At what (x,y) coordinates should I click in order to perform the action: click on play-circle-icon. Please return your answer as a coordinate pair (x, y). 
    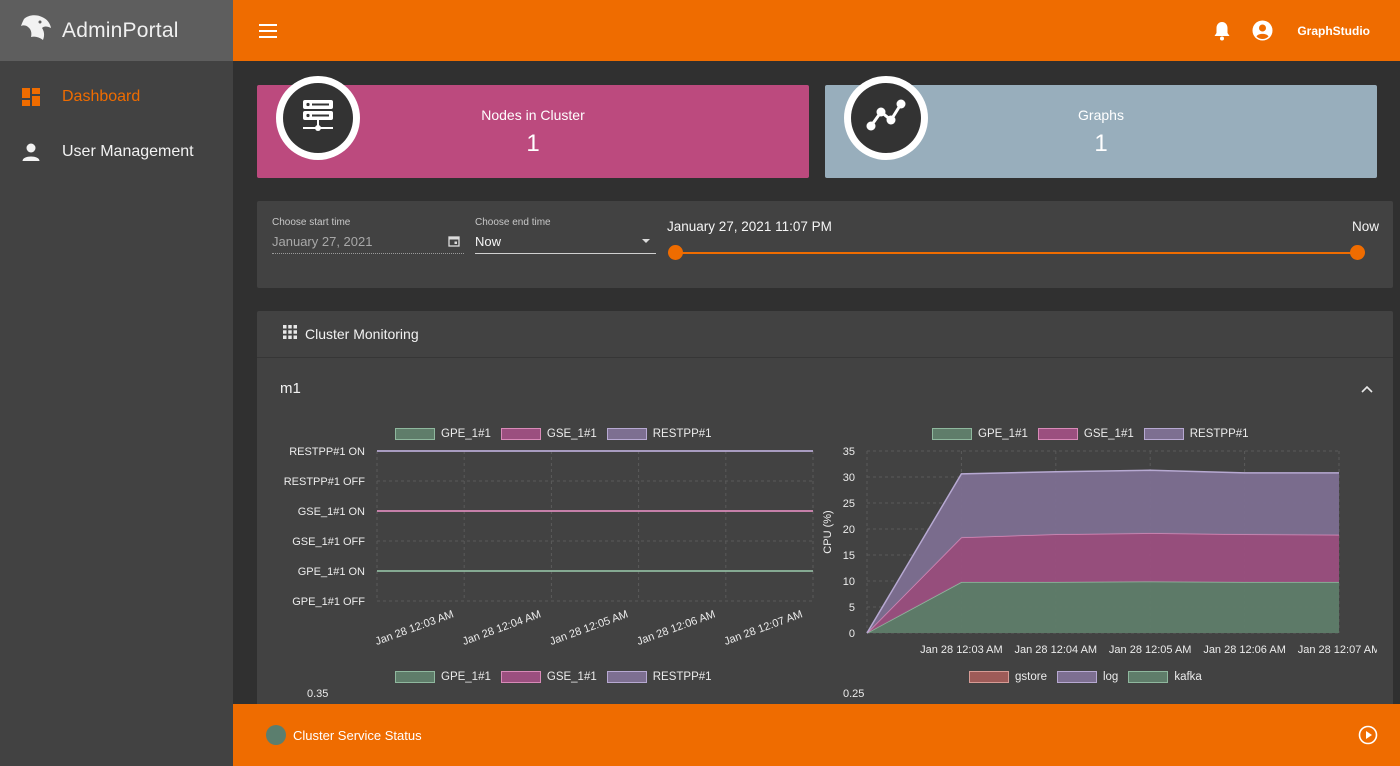
    Looking at the image, I should click on (1368, 735).